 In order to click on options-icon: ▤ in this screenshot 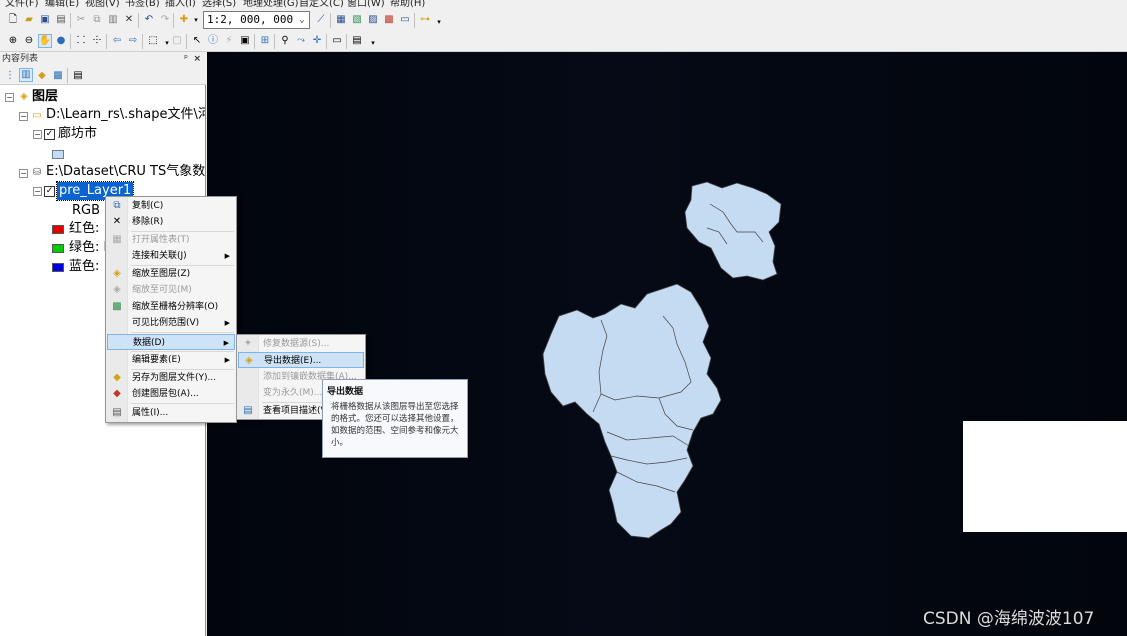, I will do `click(78, 76)`.